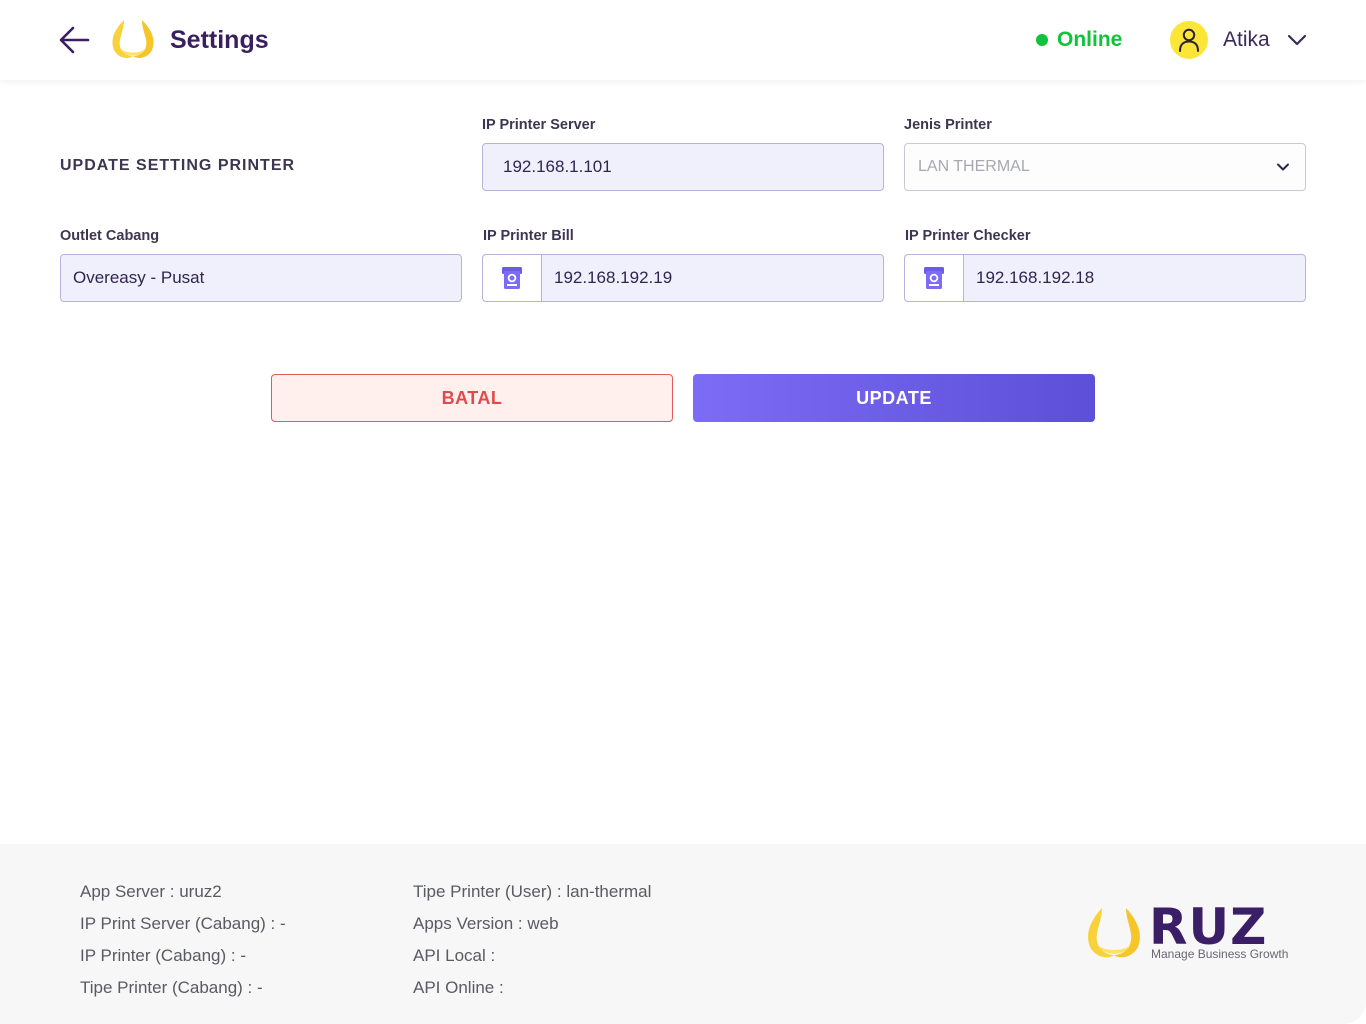 The height and width of the screenshot is (1024, 1366). What do you see at coordinates (528, 236) in the screenshot?
I see `ip-printer-bill-label: IP Printer Bill` at bounding box center [528, 236].